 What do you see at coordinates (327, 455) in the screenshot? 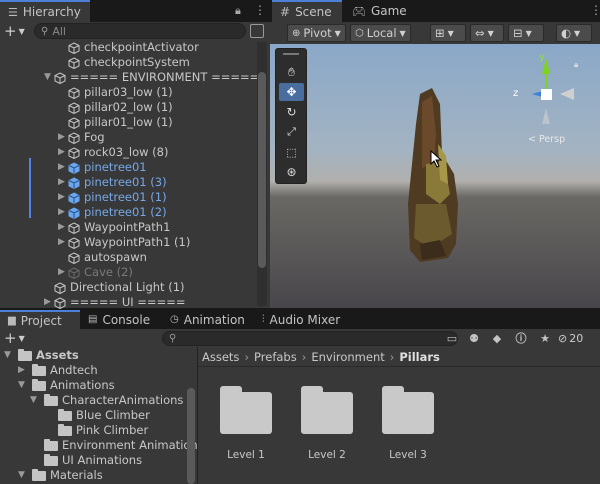
I see `folder-label-level-2: Level 2` at bounding box center [327, 455].